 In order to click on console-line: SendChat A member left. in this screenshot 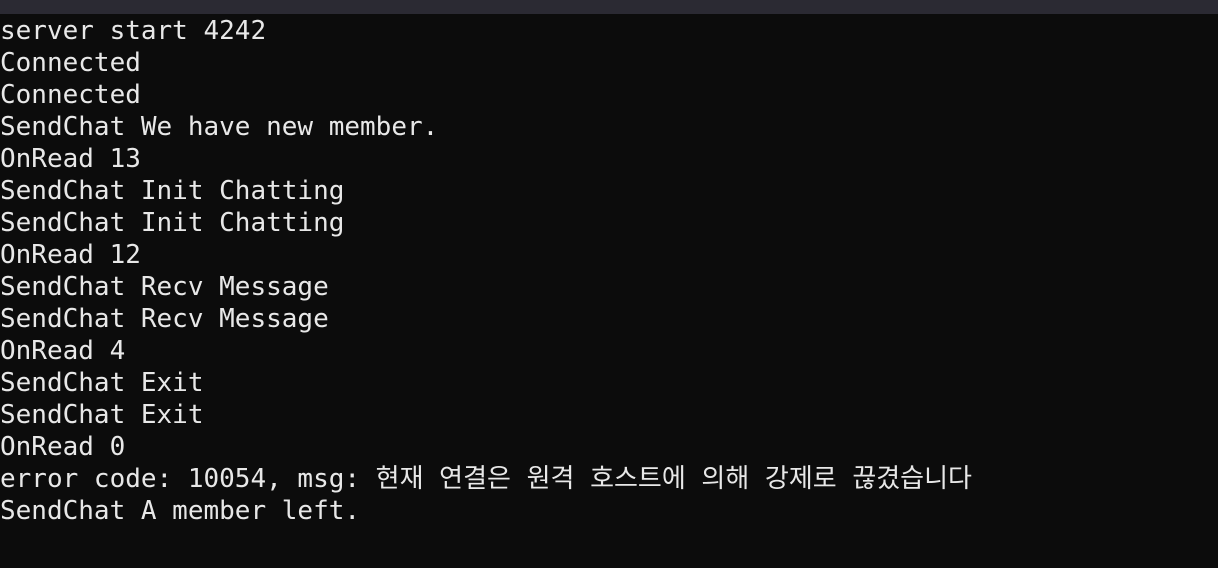, I will do `click(180, 511)`.